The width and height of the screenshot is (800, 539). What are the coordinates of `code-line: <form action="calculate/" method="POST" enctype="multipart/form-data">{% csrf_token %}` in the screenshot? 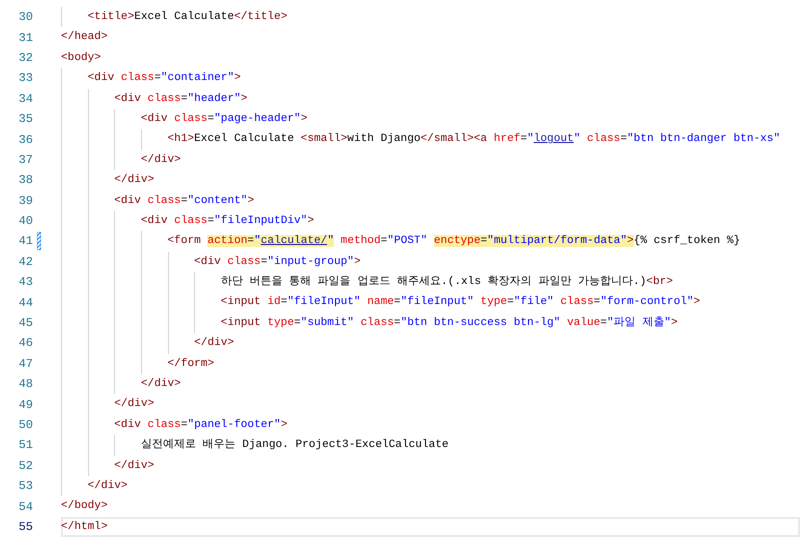 It's located at (455, 242).